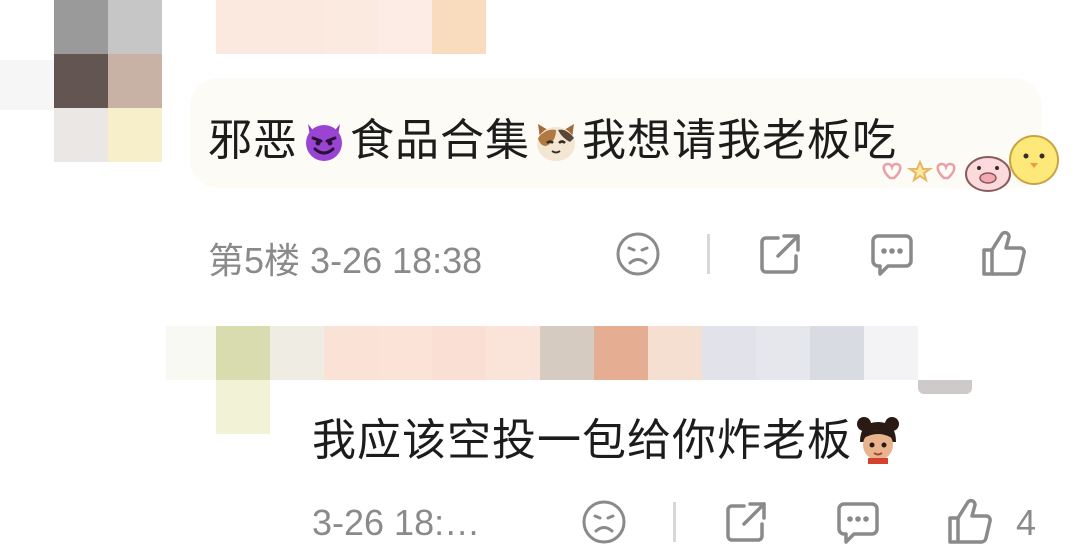 This screenshot has width=1080, height=556. I want to click on comment-text: 我应该空投一包给你炸老板, so click(608, 436).